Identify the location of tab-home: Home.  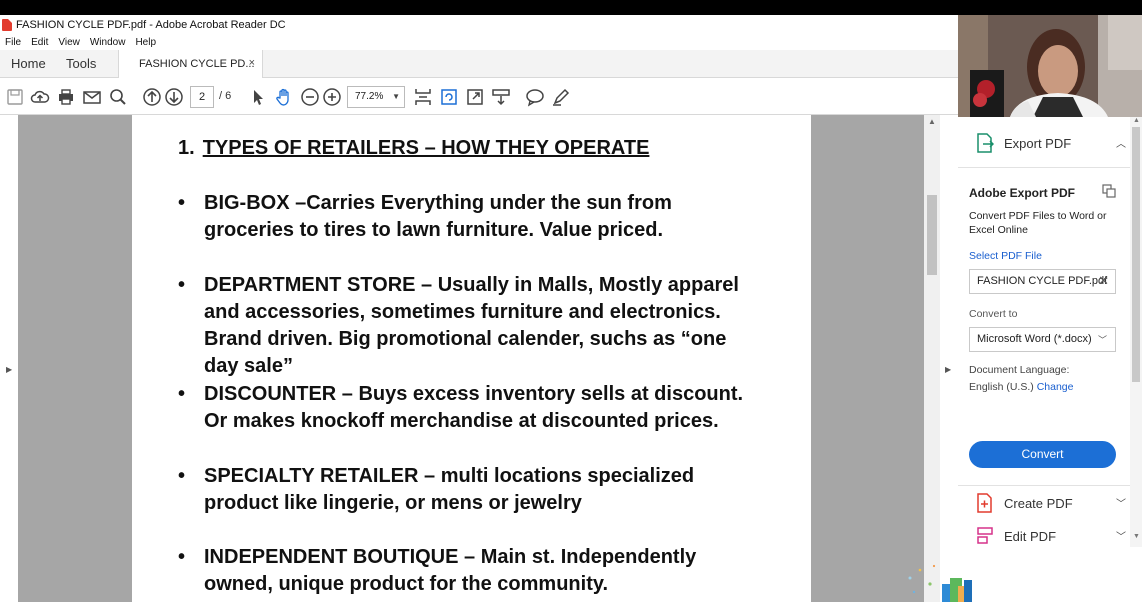
(28, 63).